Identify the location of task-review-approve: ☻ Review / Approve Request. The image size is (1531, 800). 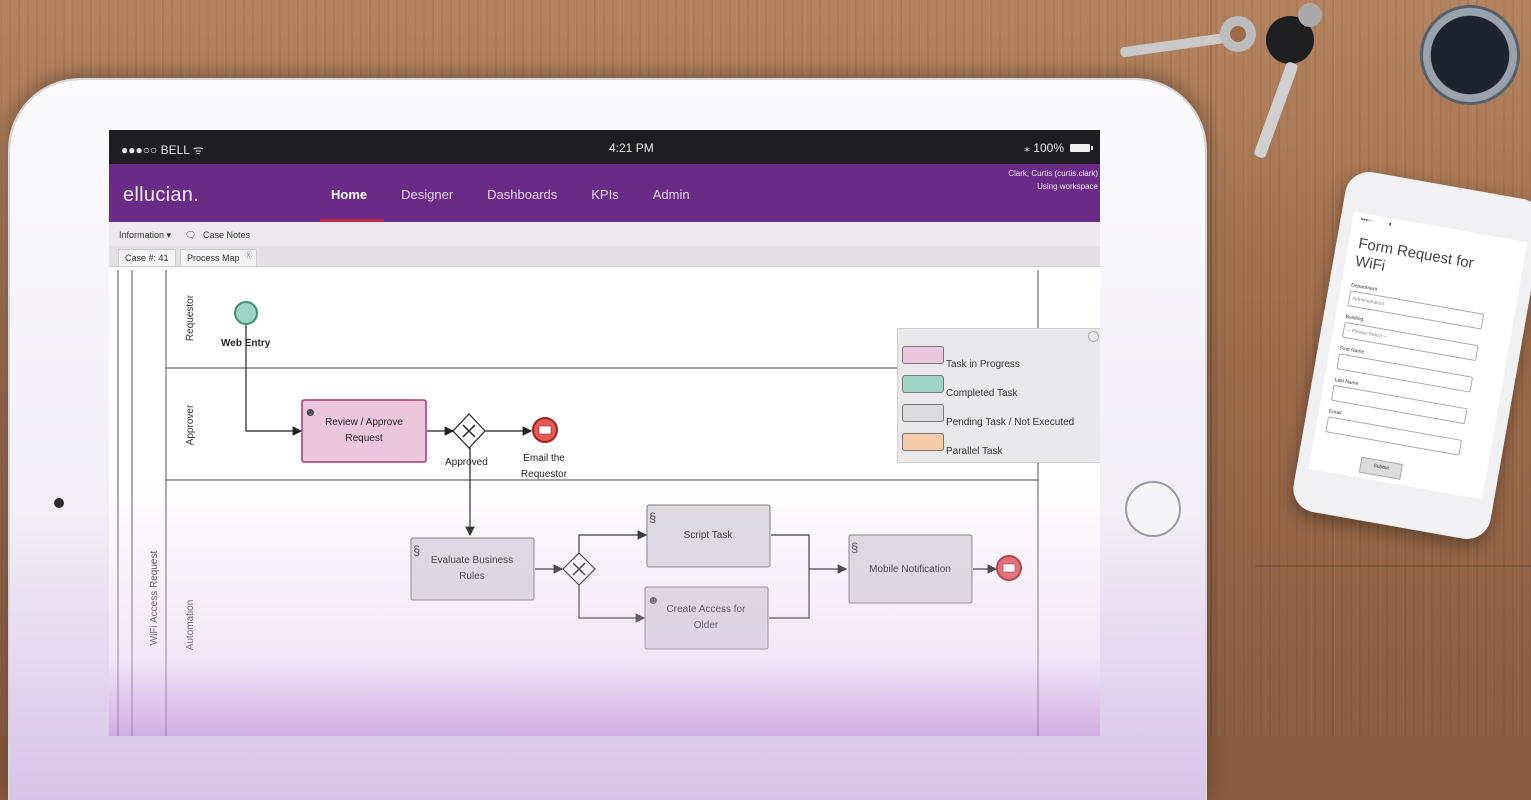
(364, 431).